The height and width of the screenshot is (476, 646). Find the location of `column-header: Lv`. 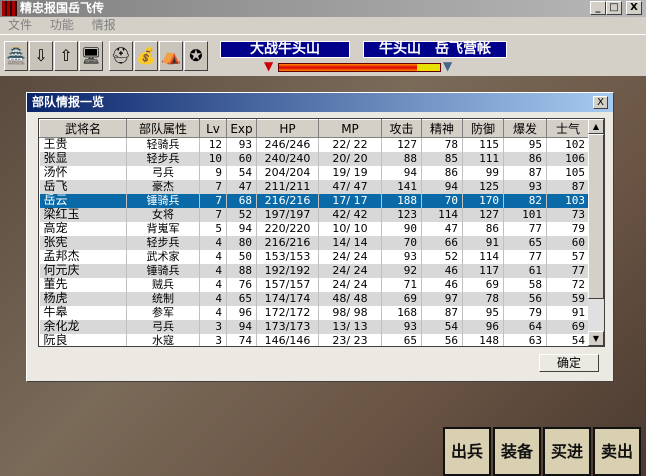

column-header: Lv is located at coordinates (213, 128).